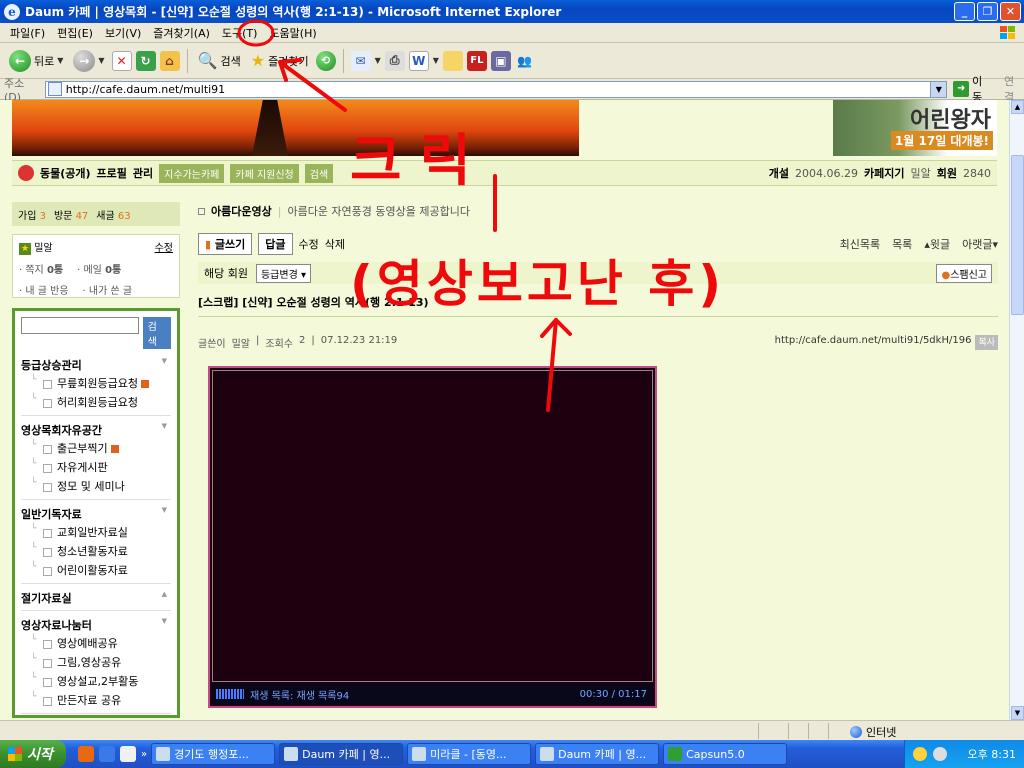 The width and height of the screenshot is (1024, 768). What do you see at coordinates (241, 342) in the screenshot?
I see `author-name: 밀알` at bounding box center [241, 342].